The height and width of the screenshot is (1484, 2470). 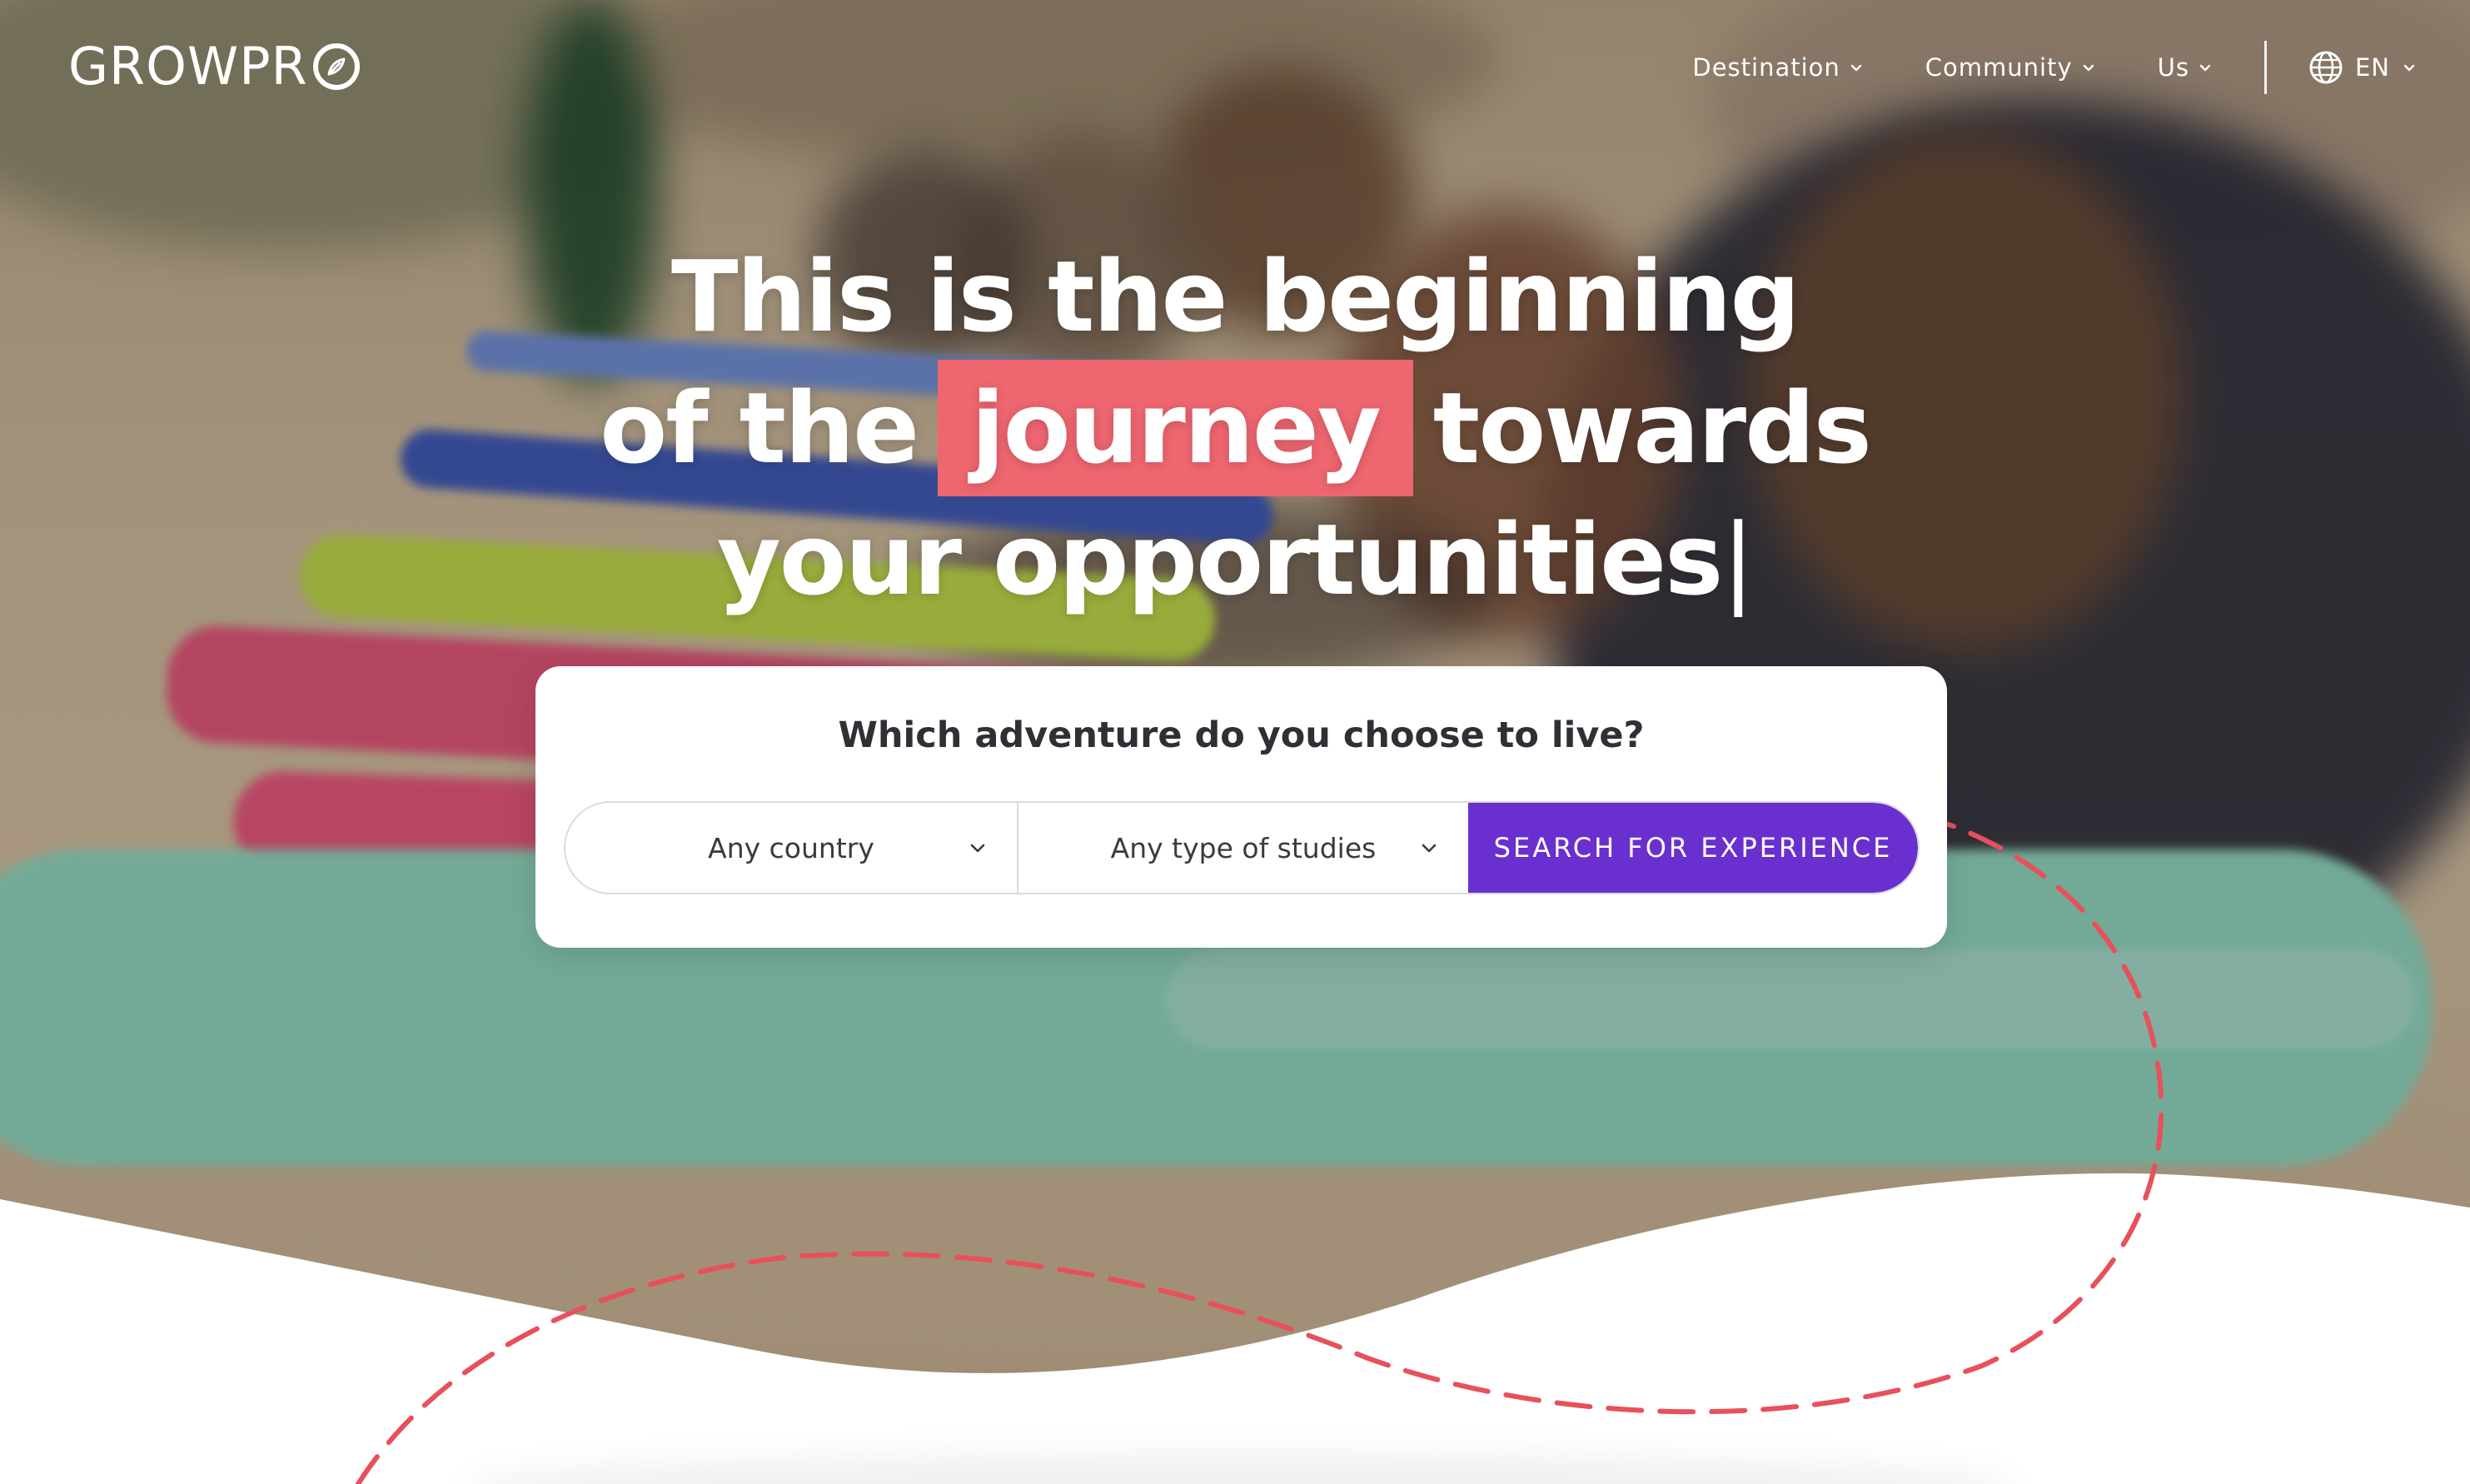 I want to click on country-select-value: Any country, so click(x=791, y=847).